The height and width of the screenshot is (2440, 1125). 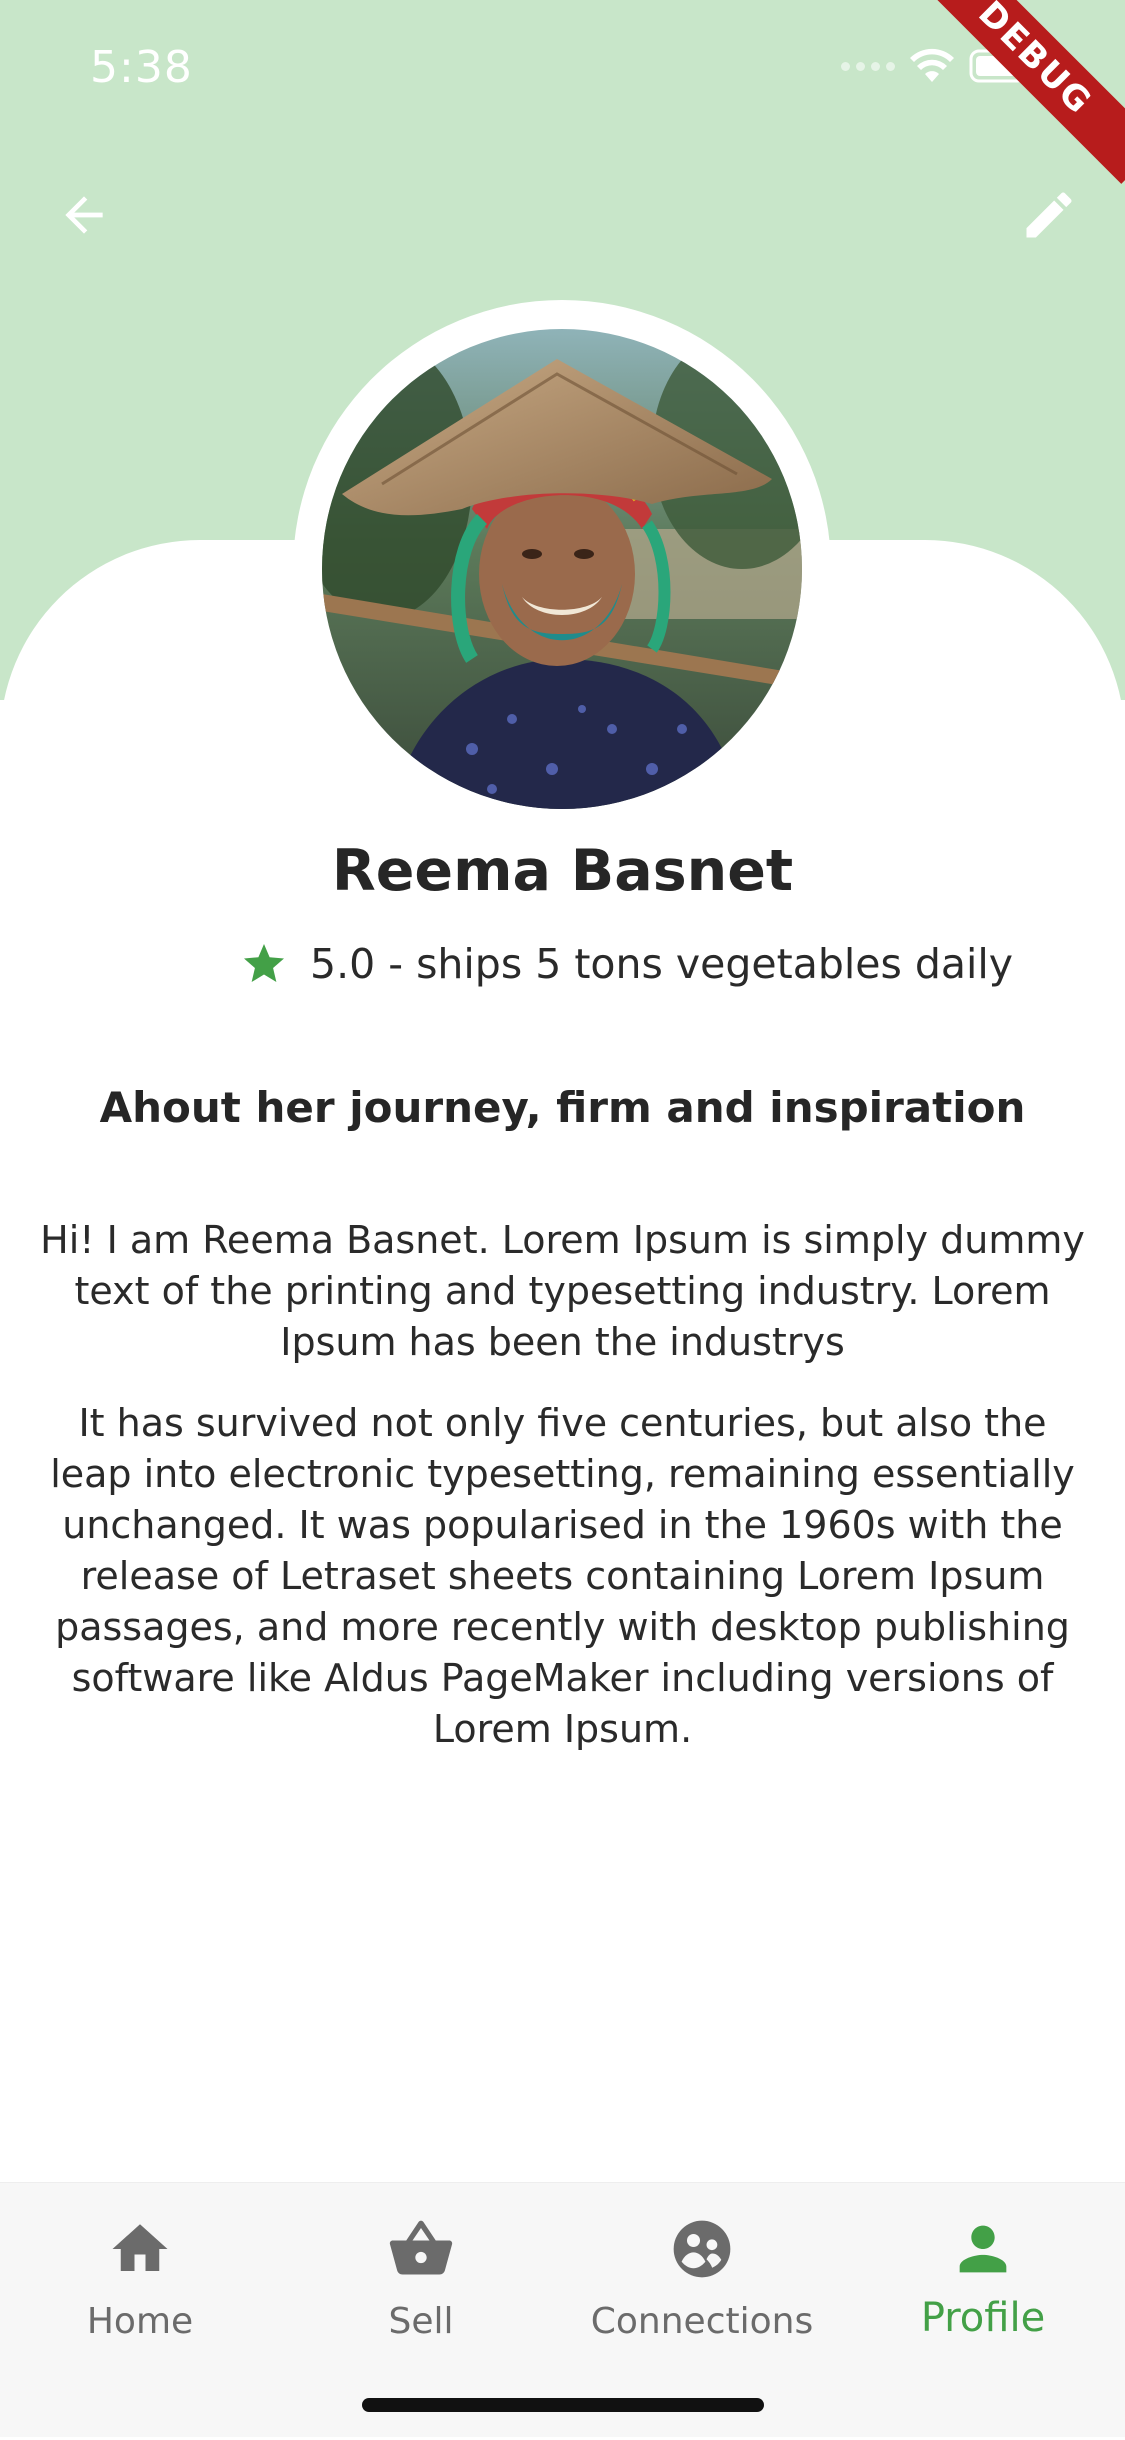 What do you see at coordinates (140, 2288) in the screenshot?
I see `nav-item-home: Home` at bounding box center [140, 2288].